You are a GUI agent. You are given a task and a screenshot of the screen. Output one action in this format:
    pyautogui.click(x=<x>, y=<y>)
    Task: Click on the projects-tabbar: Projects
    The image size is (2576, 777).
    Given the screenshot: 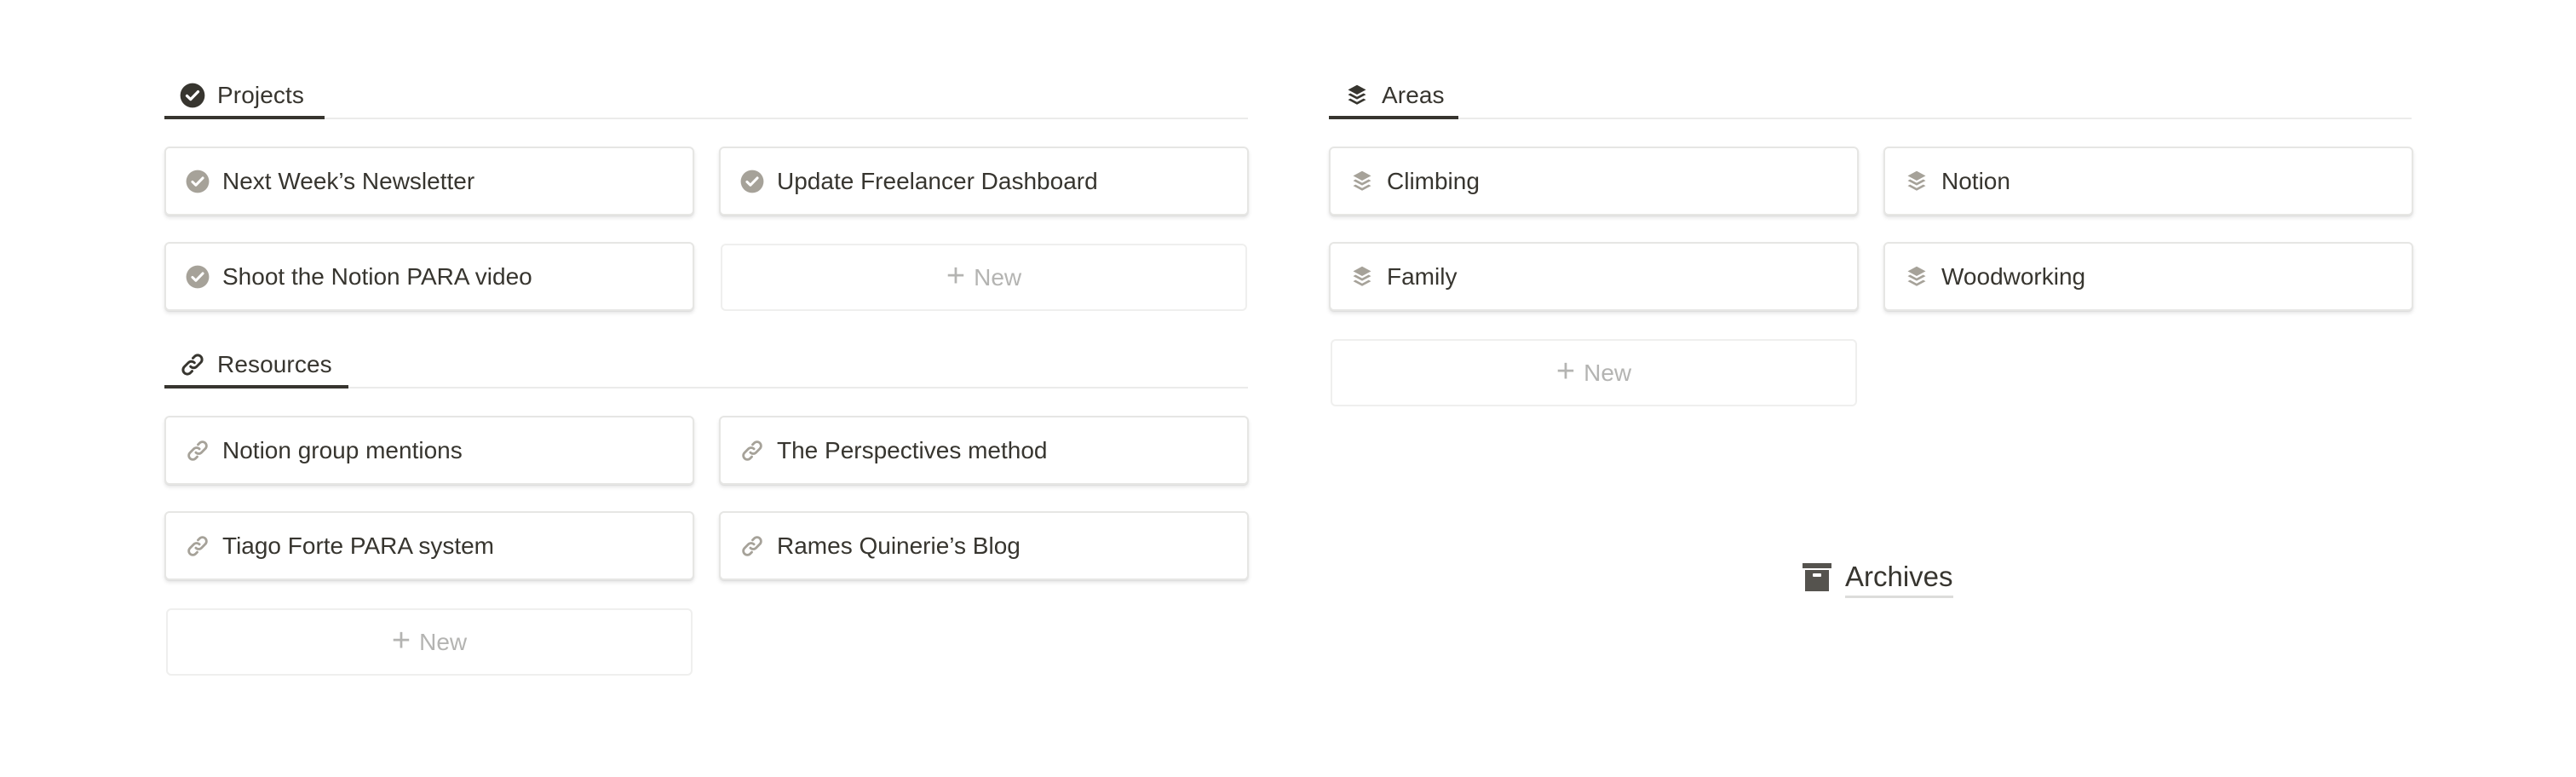 What is the action you would take?
    pyautogui.click(x=706, y=96)
    